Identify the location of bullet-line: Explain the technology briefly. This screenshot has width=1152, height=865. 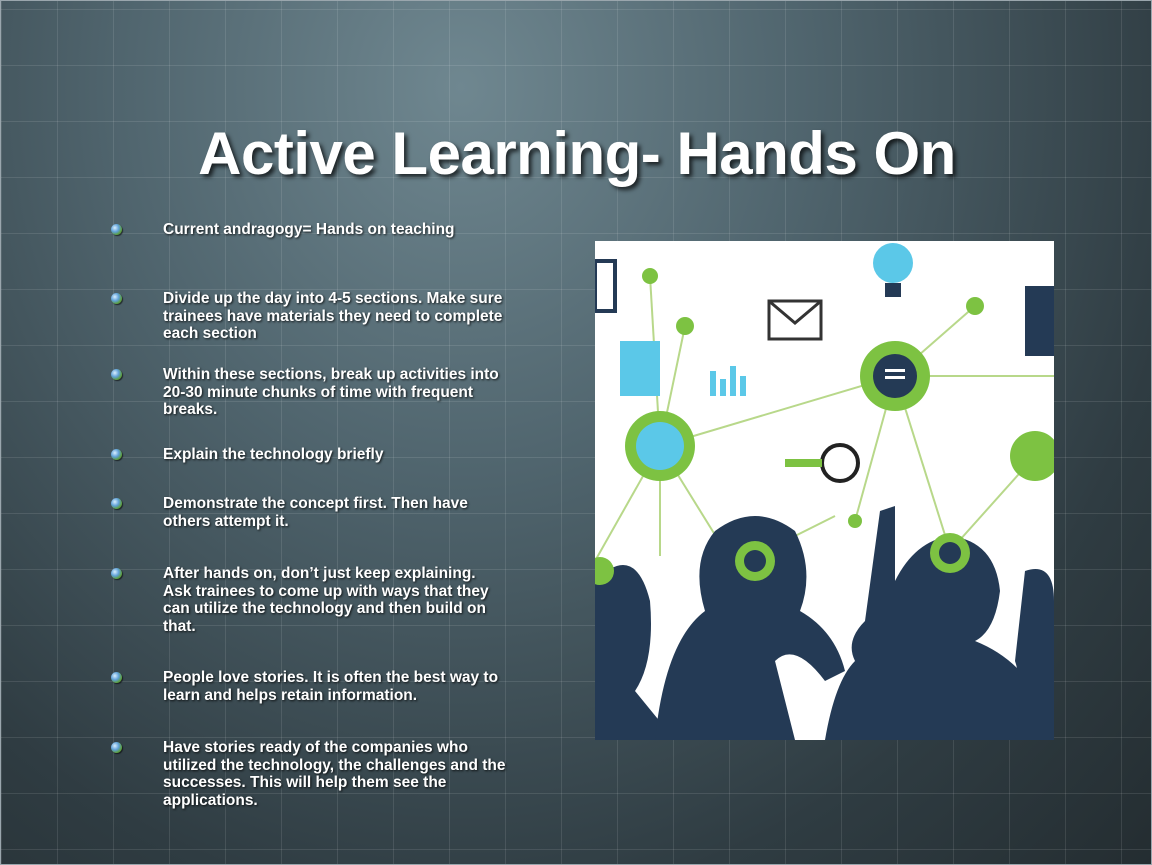
(273, 454).